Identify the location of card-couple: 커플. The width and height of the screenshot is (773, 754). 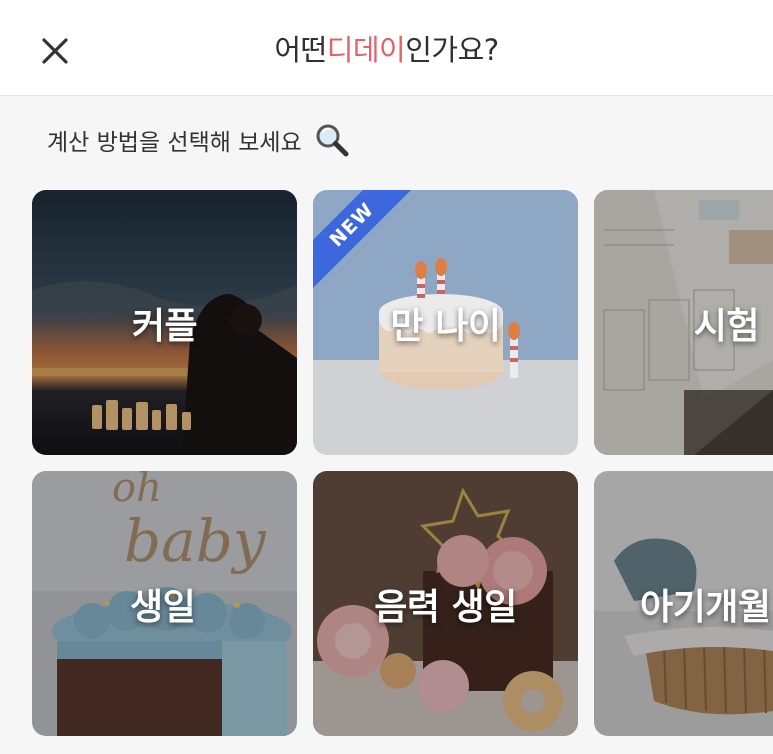
(164, 322).